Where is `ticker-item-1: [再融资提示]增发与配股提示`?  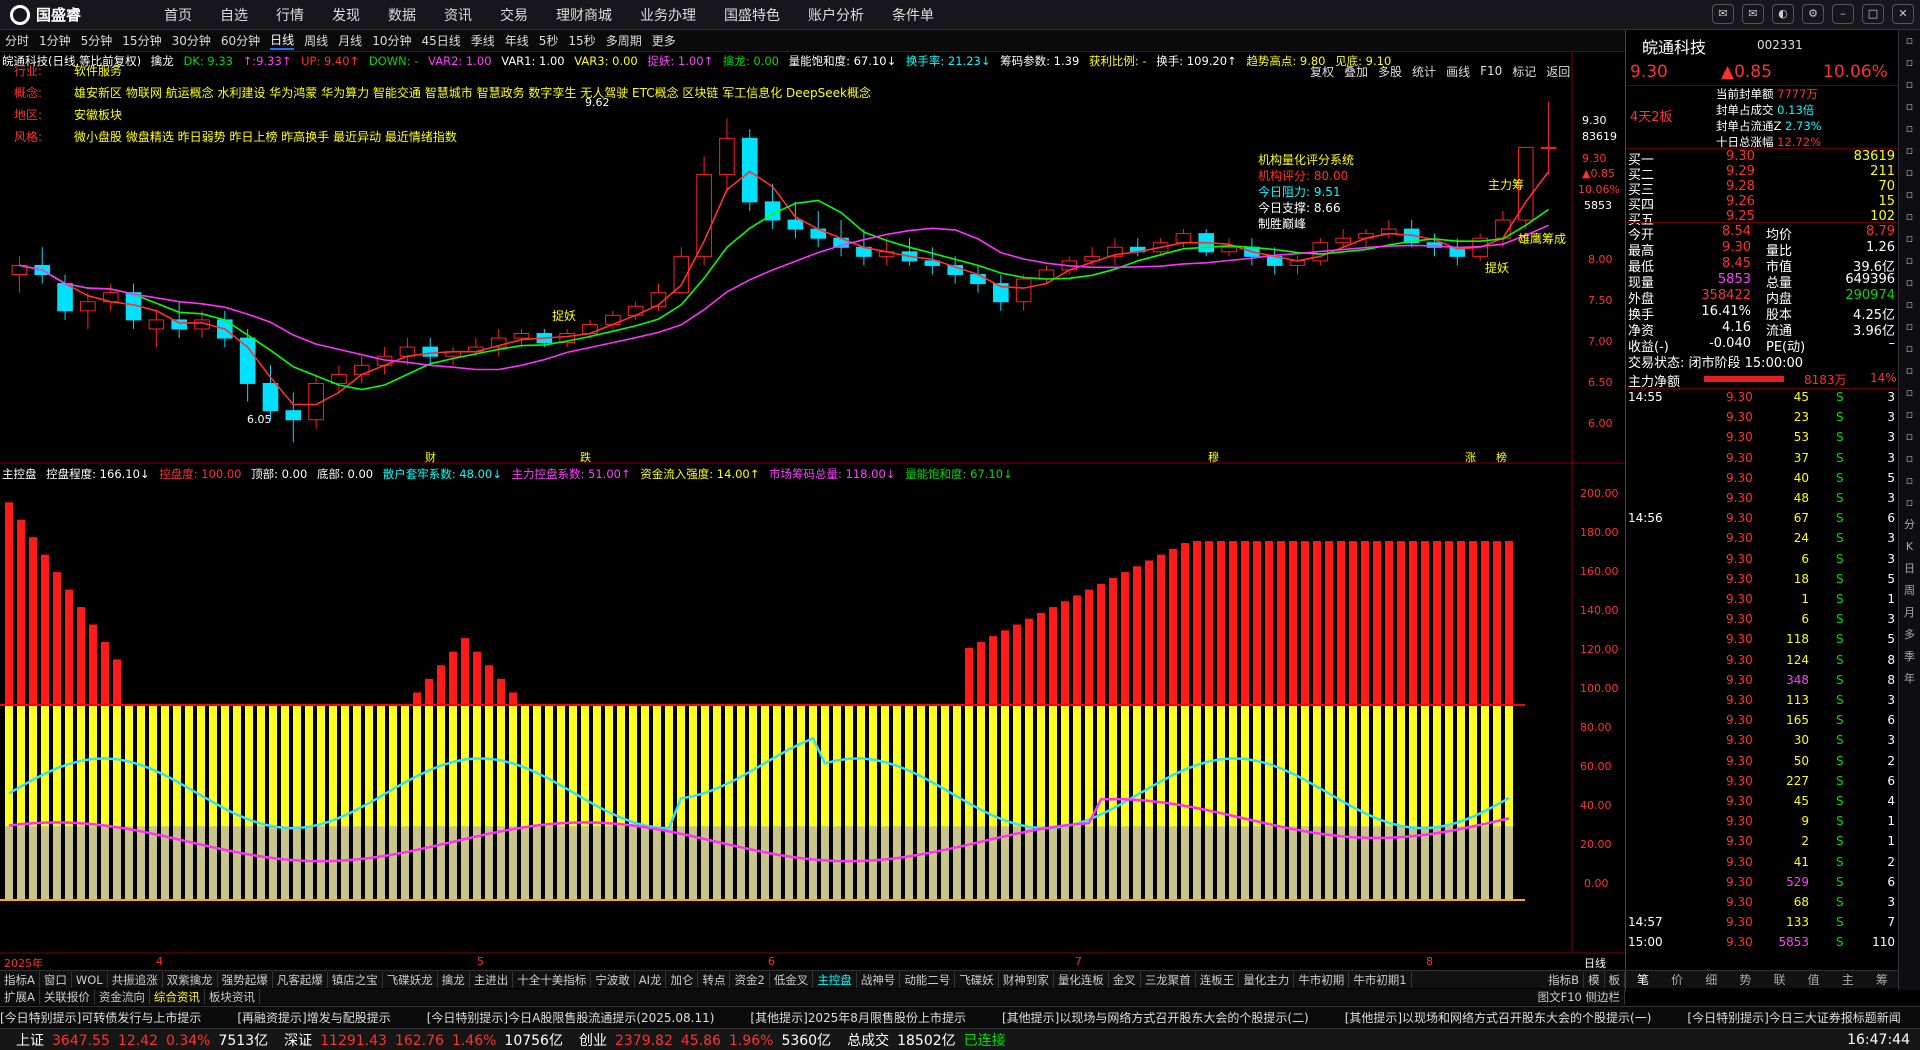
ticker-item-1: [再融资提示]增发与配股提示 is located at coordinates (313, 1017).